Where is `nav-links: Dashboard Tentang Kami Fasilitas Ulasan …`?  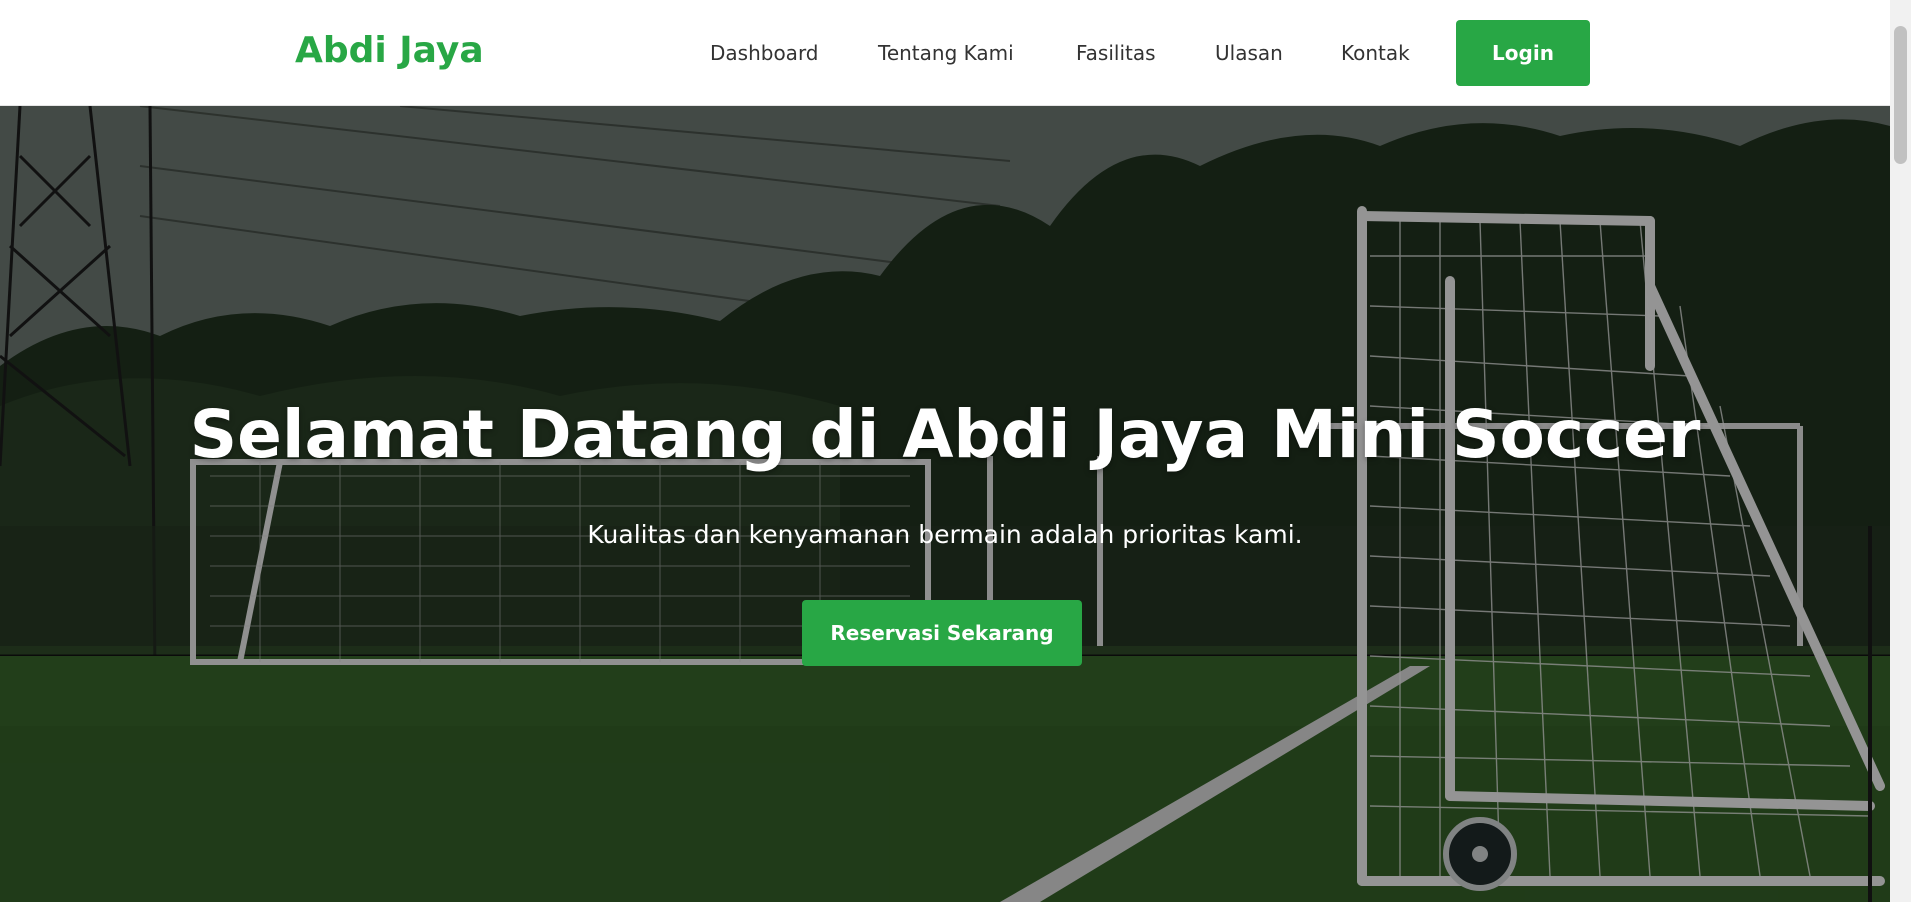 nav-links: Dashboard Tentang Kami Fasilitas Ulasan … is located at coordinates (945, 56).